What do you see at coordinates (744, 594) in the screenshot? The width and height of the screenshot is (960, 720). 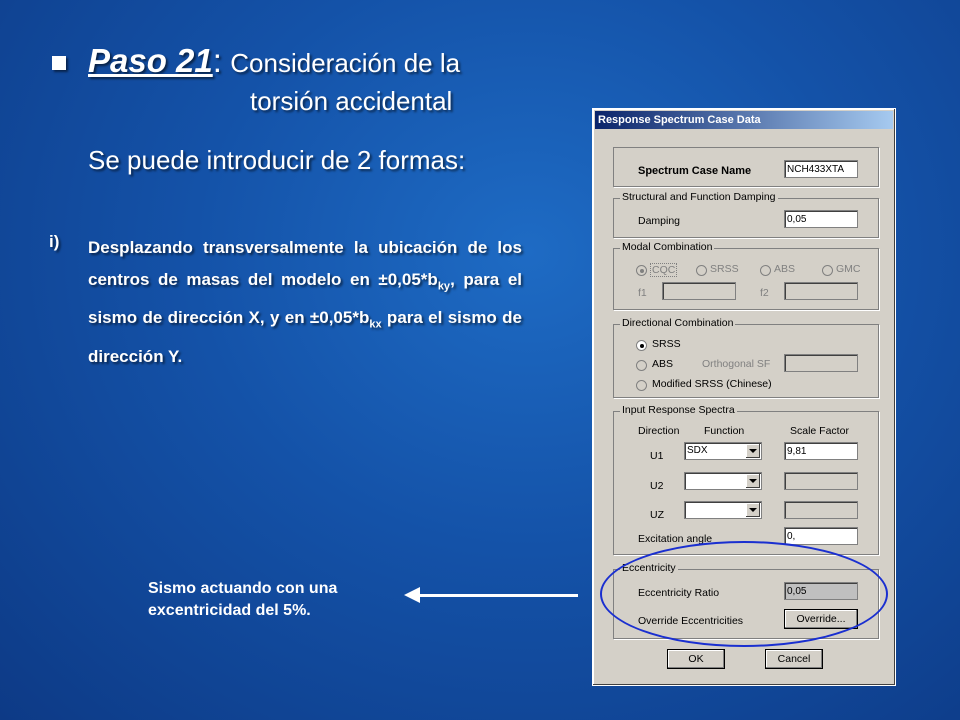 I see `highlight-ellipse` at bounding box center [744, 594].